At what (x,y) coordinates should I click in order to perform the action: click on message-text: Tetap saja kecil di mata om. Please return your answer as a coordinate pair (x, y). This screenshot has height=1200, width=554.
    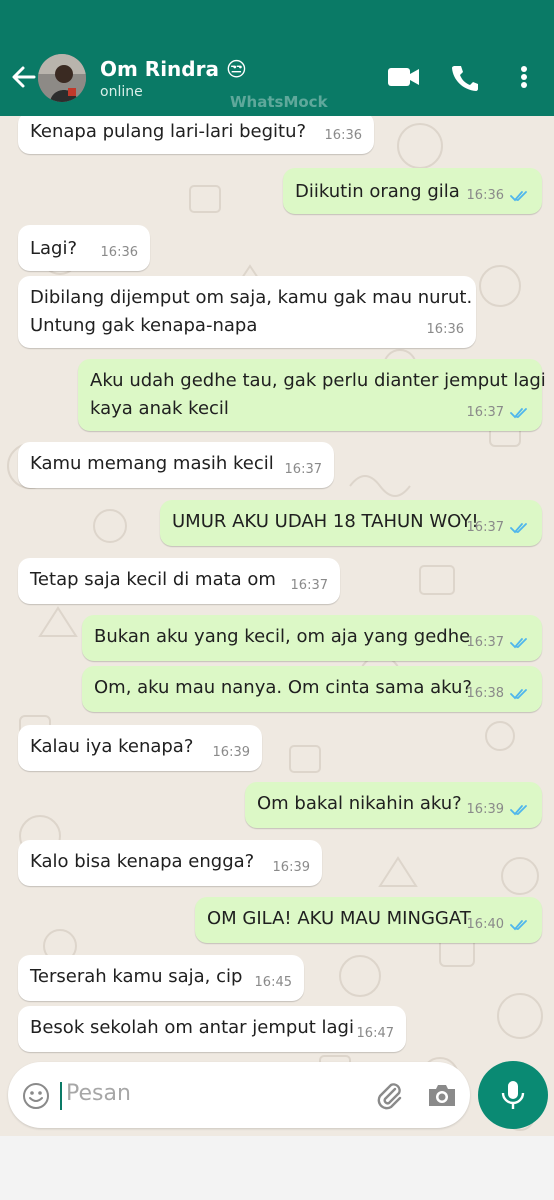
    Looking at the image, I should click on (153, 579).